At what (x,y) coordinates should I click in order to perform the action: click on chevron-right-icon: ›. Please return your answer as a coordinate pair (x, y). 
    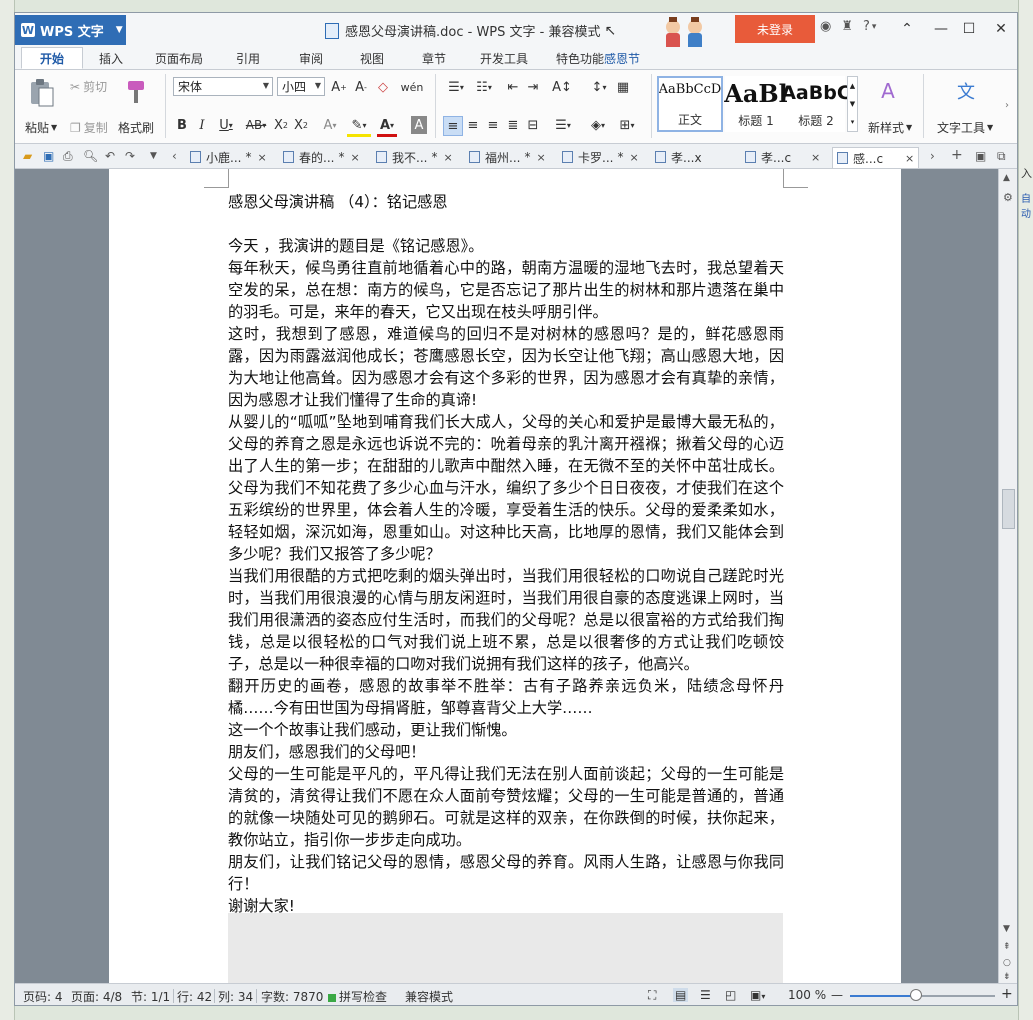
    Looking at the image, I should click on (932, 156).